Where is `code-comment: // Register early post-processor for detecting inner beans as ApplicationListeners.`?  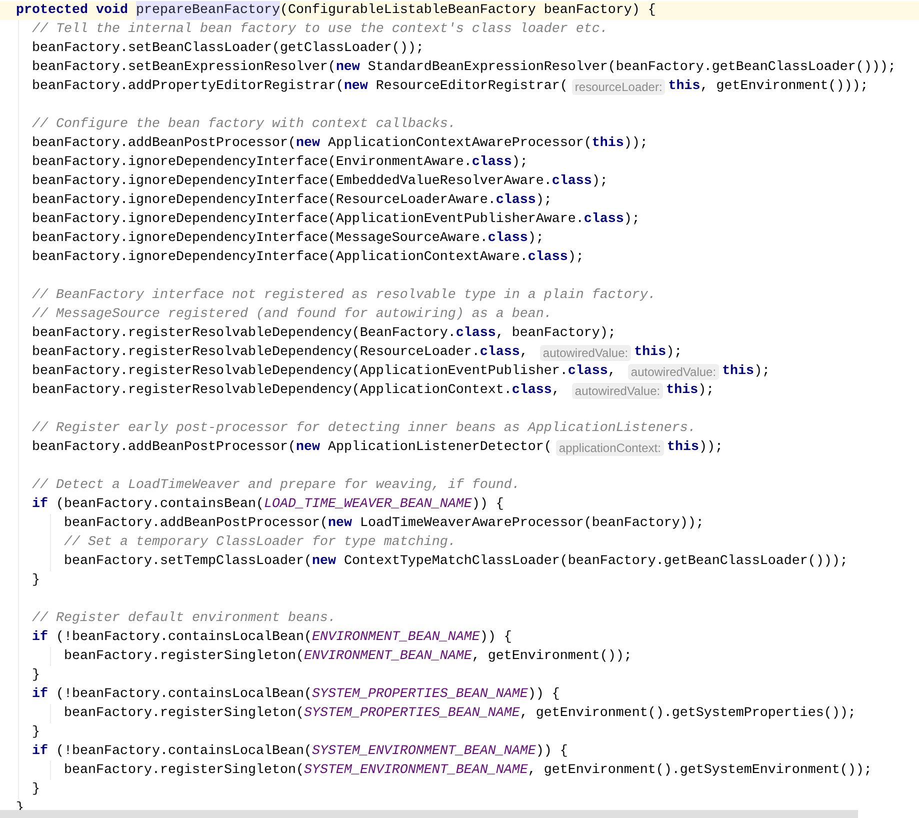 code-comment: // Register early post-processor for detecting inner beans as ApplicationListeners. is located at coordinates (364, 429).